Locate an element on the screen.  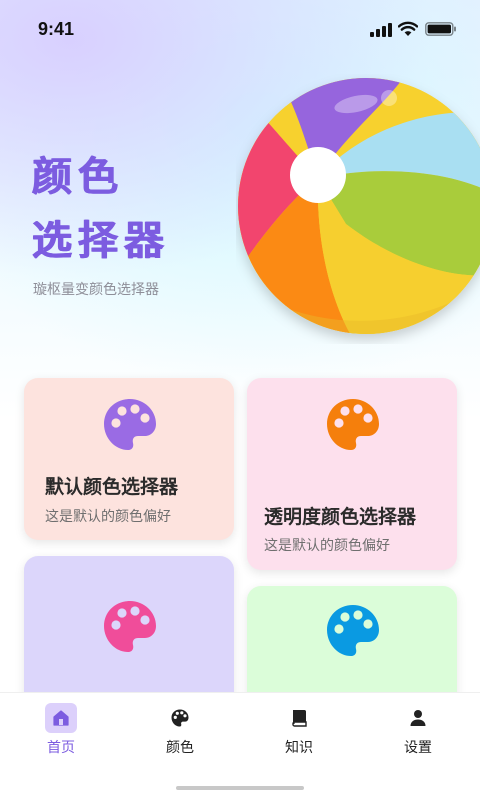
home-icon is located at coordinates (61, 718).